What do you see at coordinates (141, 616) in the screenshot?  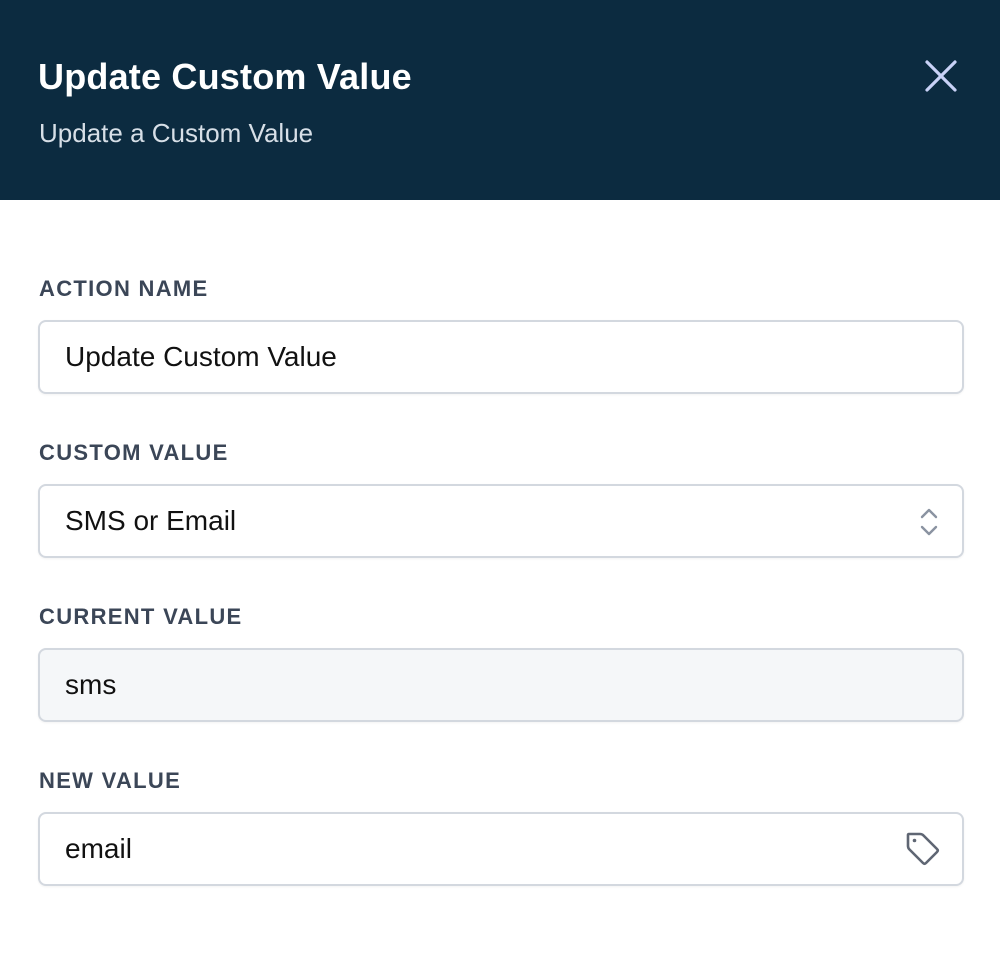 I see `current-value-label: CURRENT VALUE` at bounding box center [141, 616].